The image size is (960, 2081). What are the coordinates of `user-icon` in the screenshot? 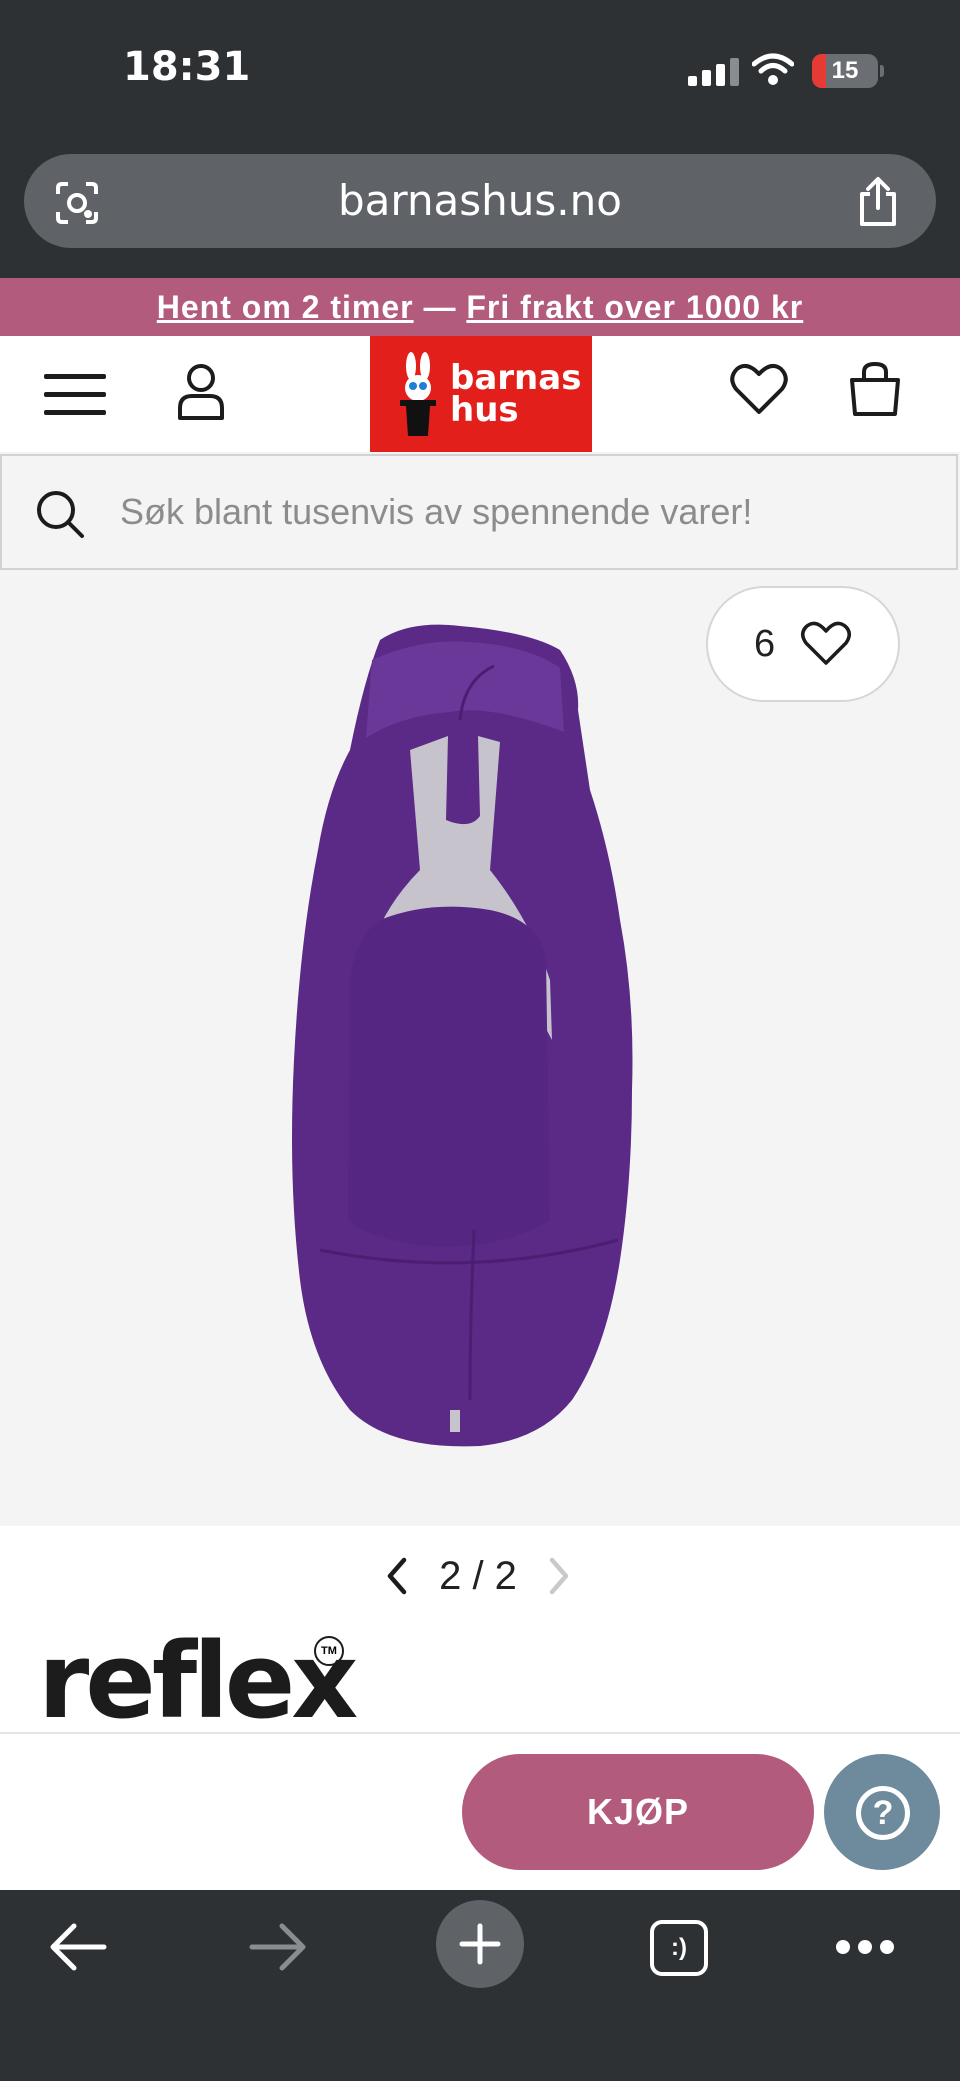 It's located at (201, 392).